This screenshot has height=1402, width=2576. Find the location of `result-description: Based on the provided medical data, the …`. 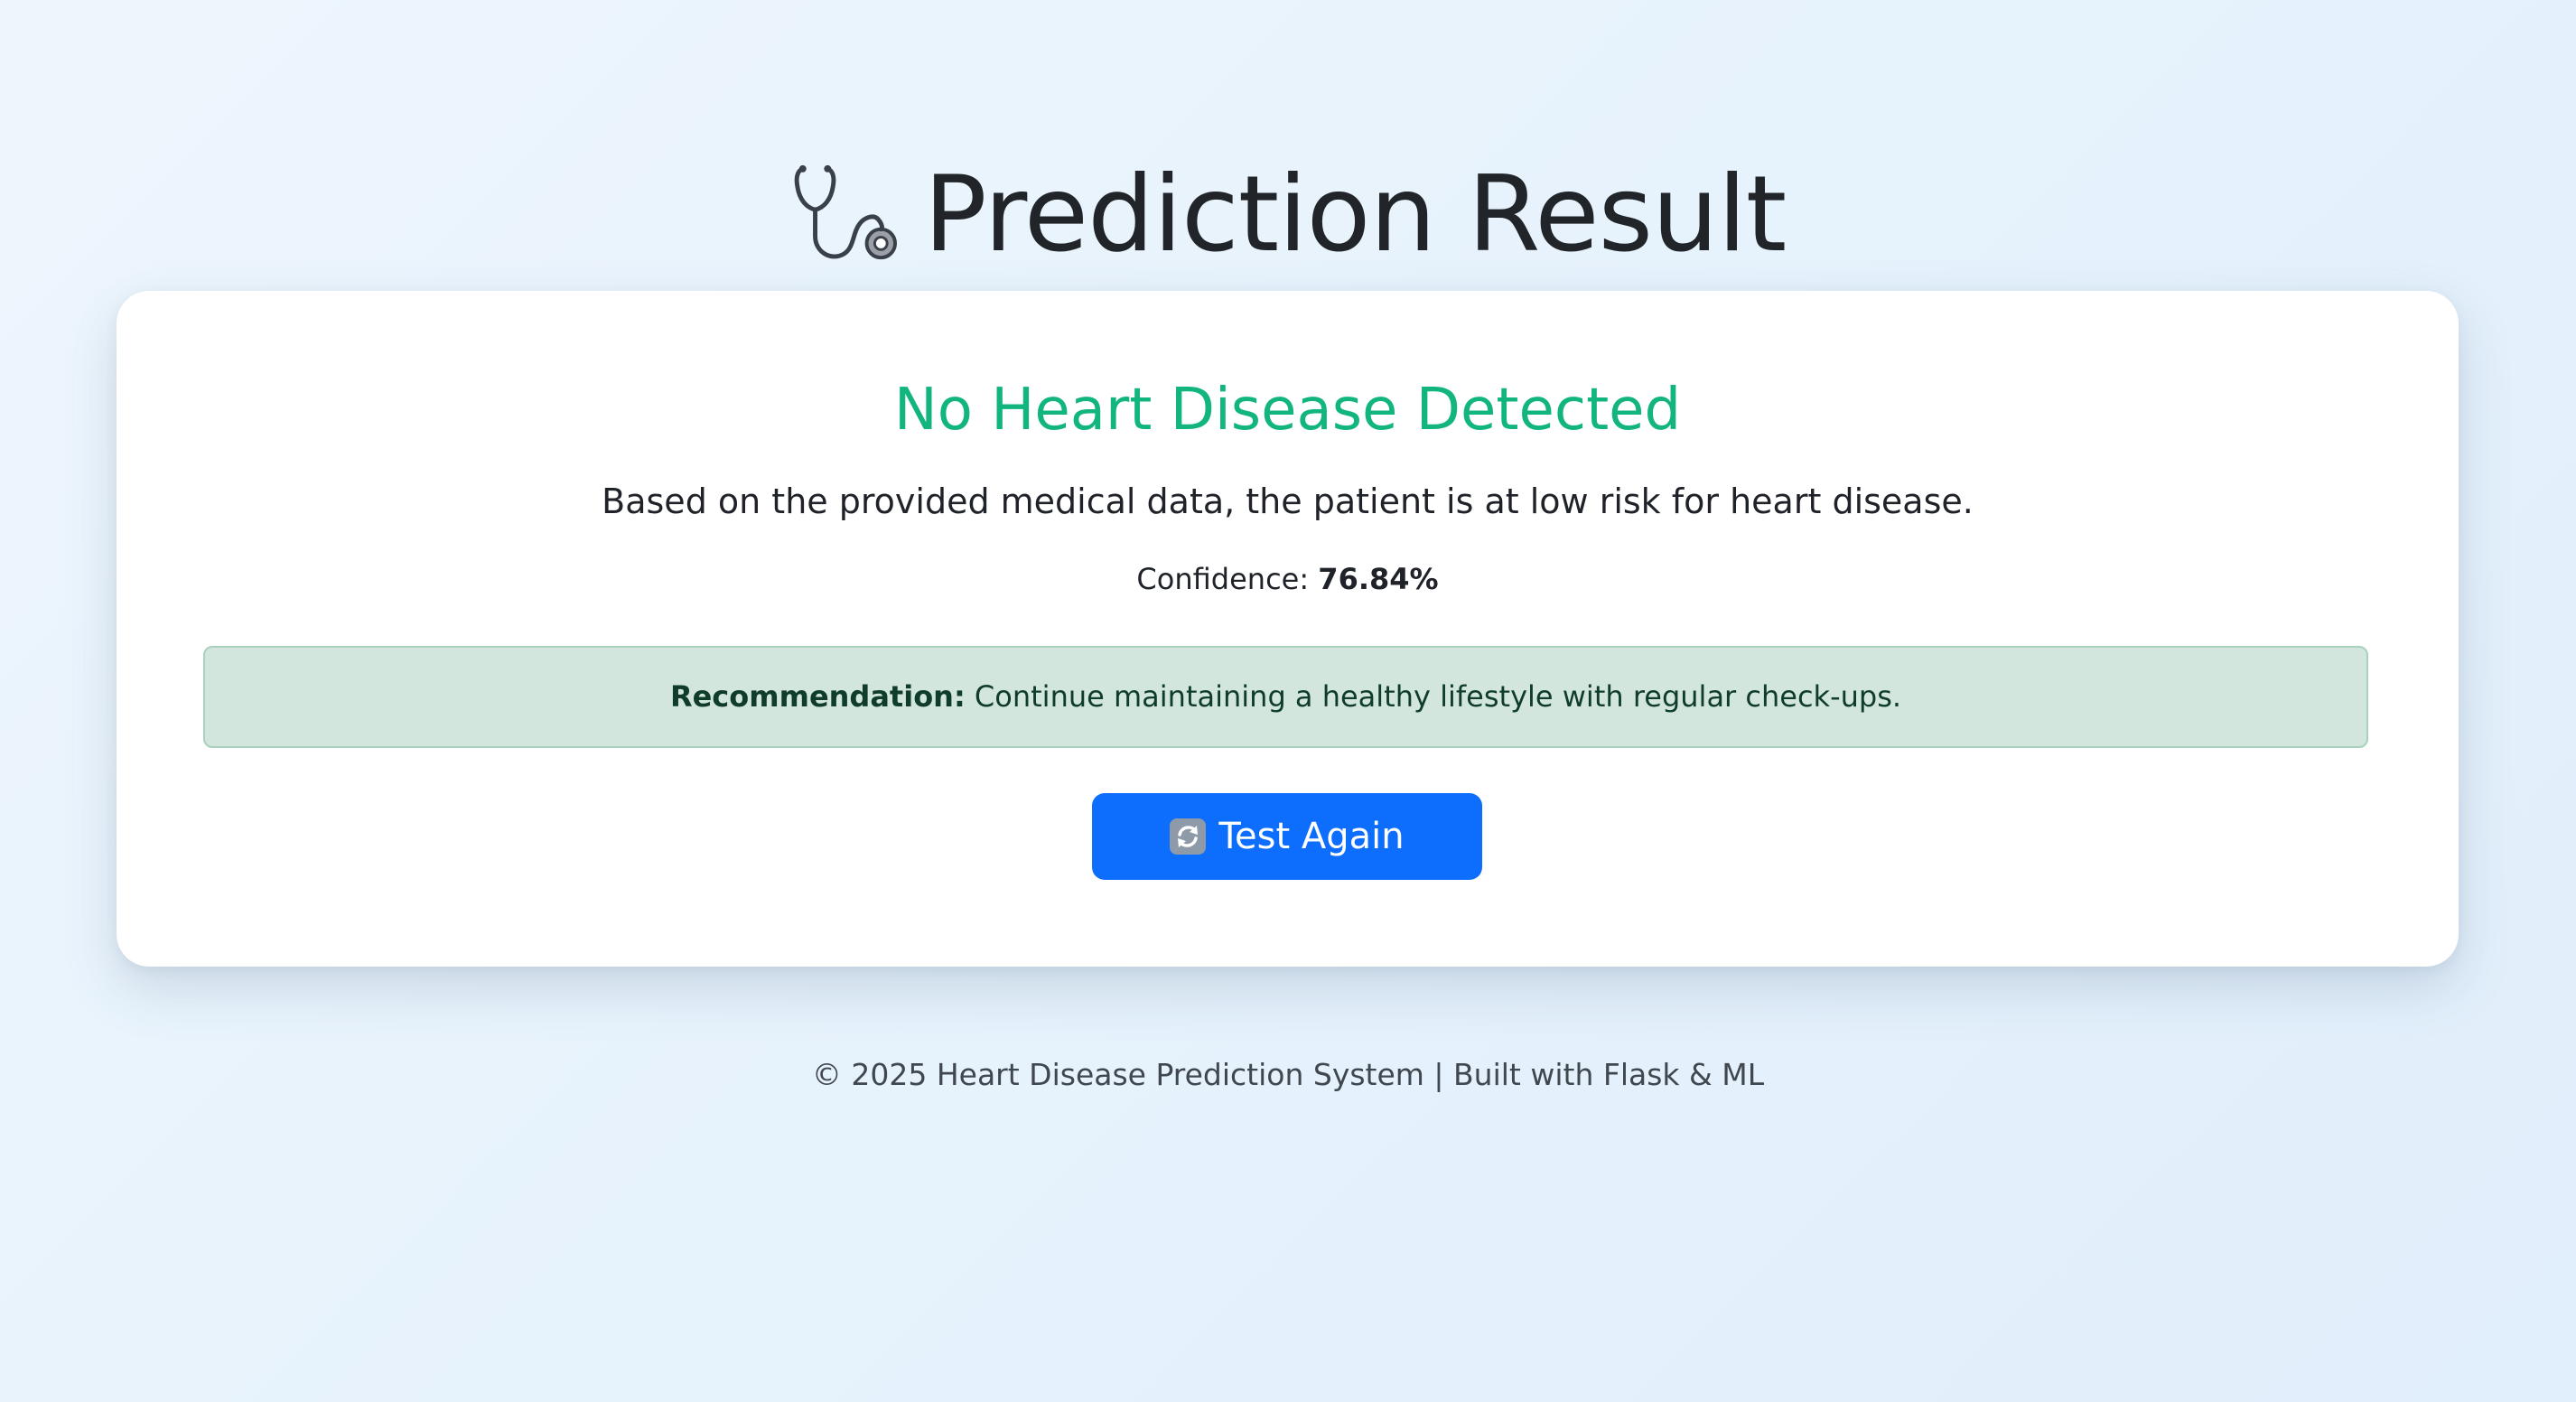

result-description: Based on the provided medical data, the … is located at coordinates (1288, 501).